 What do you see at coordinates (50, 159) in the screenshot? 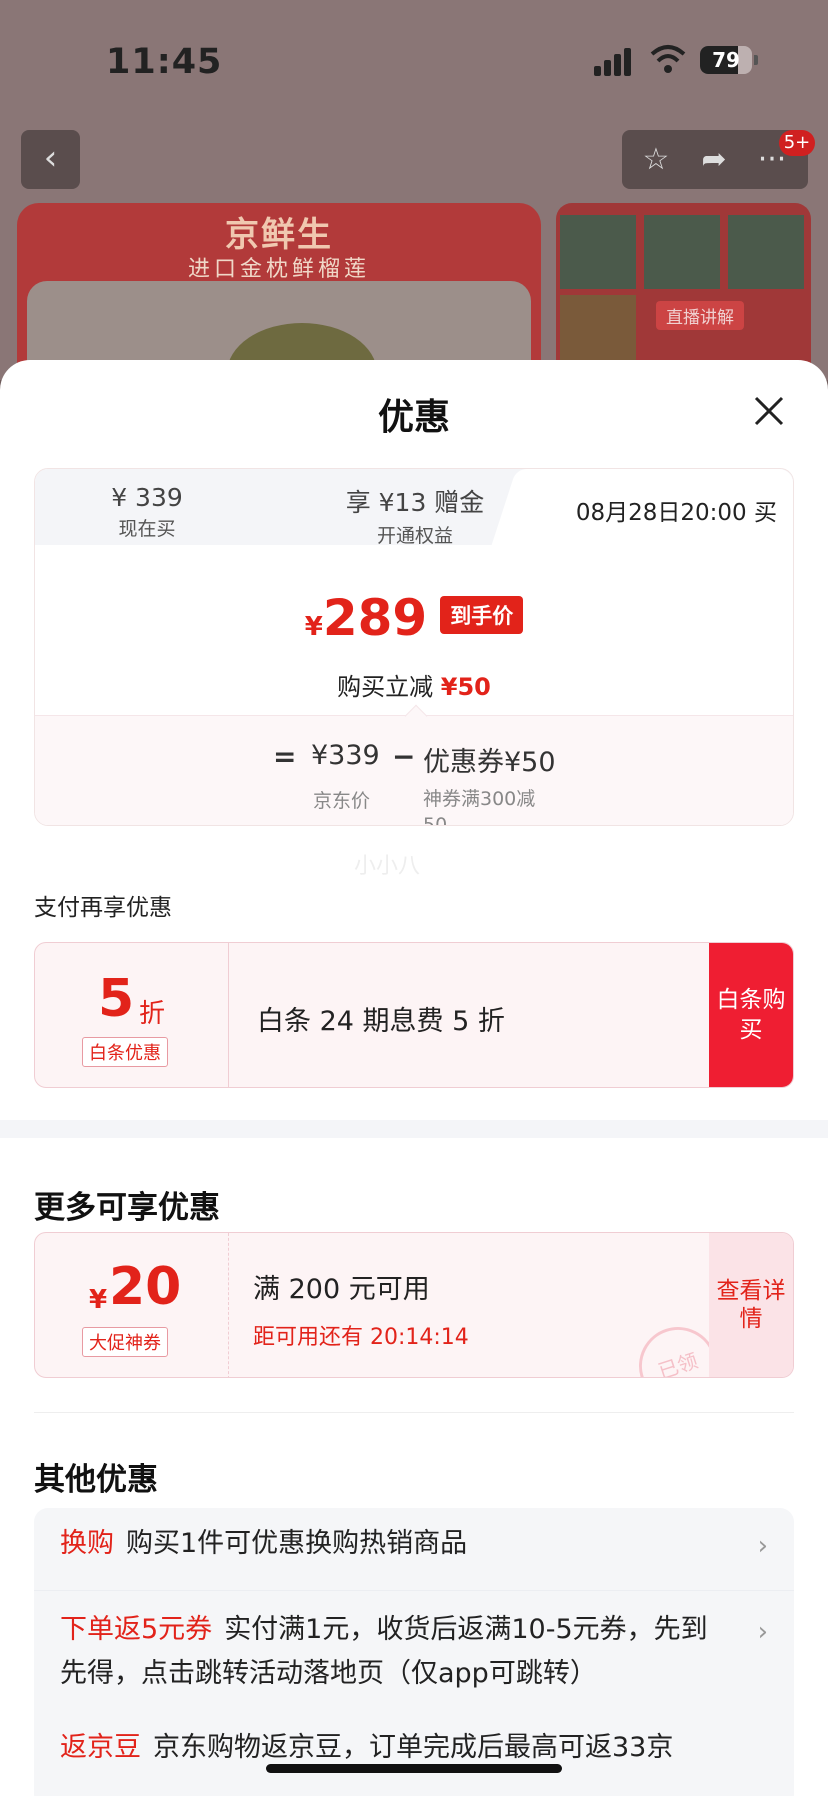
I see `back-button: ‹` at bounding box center [50, 159].